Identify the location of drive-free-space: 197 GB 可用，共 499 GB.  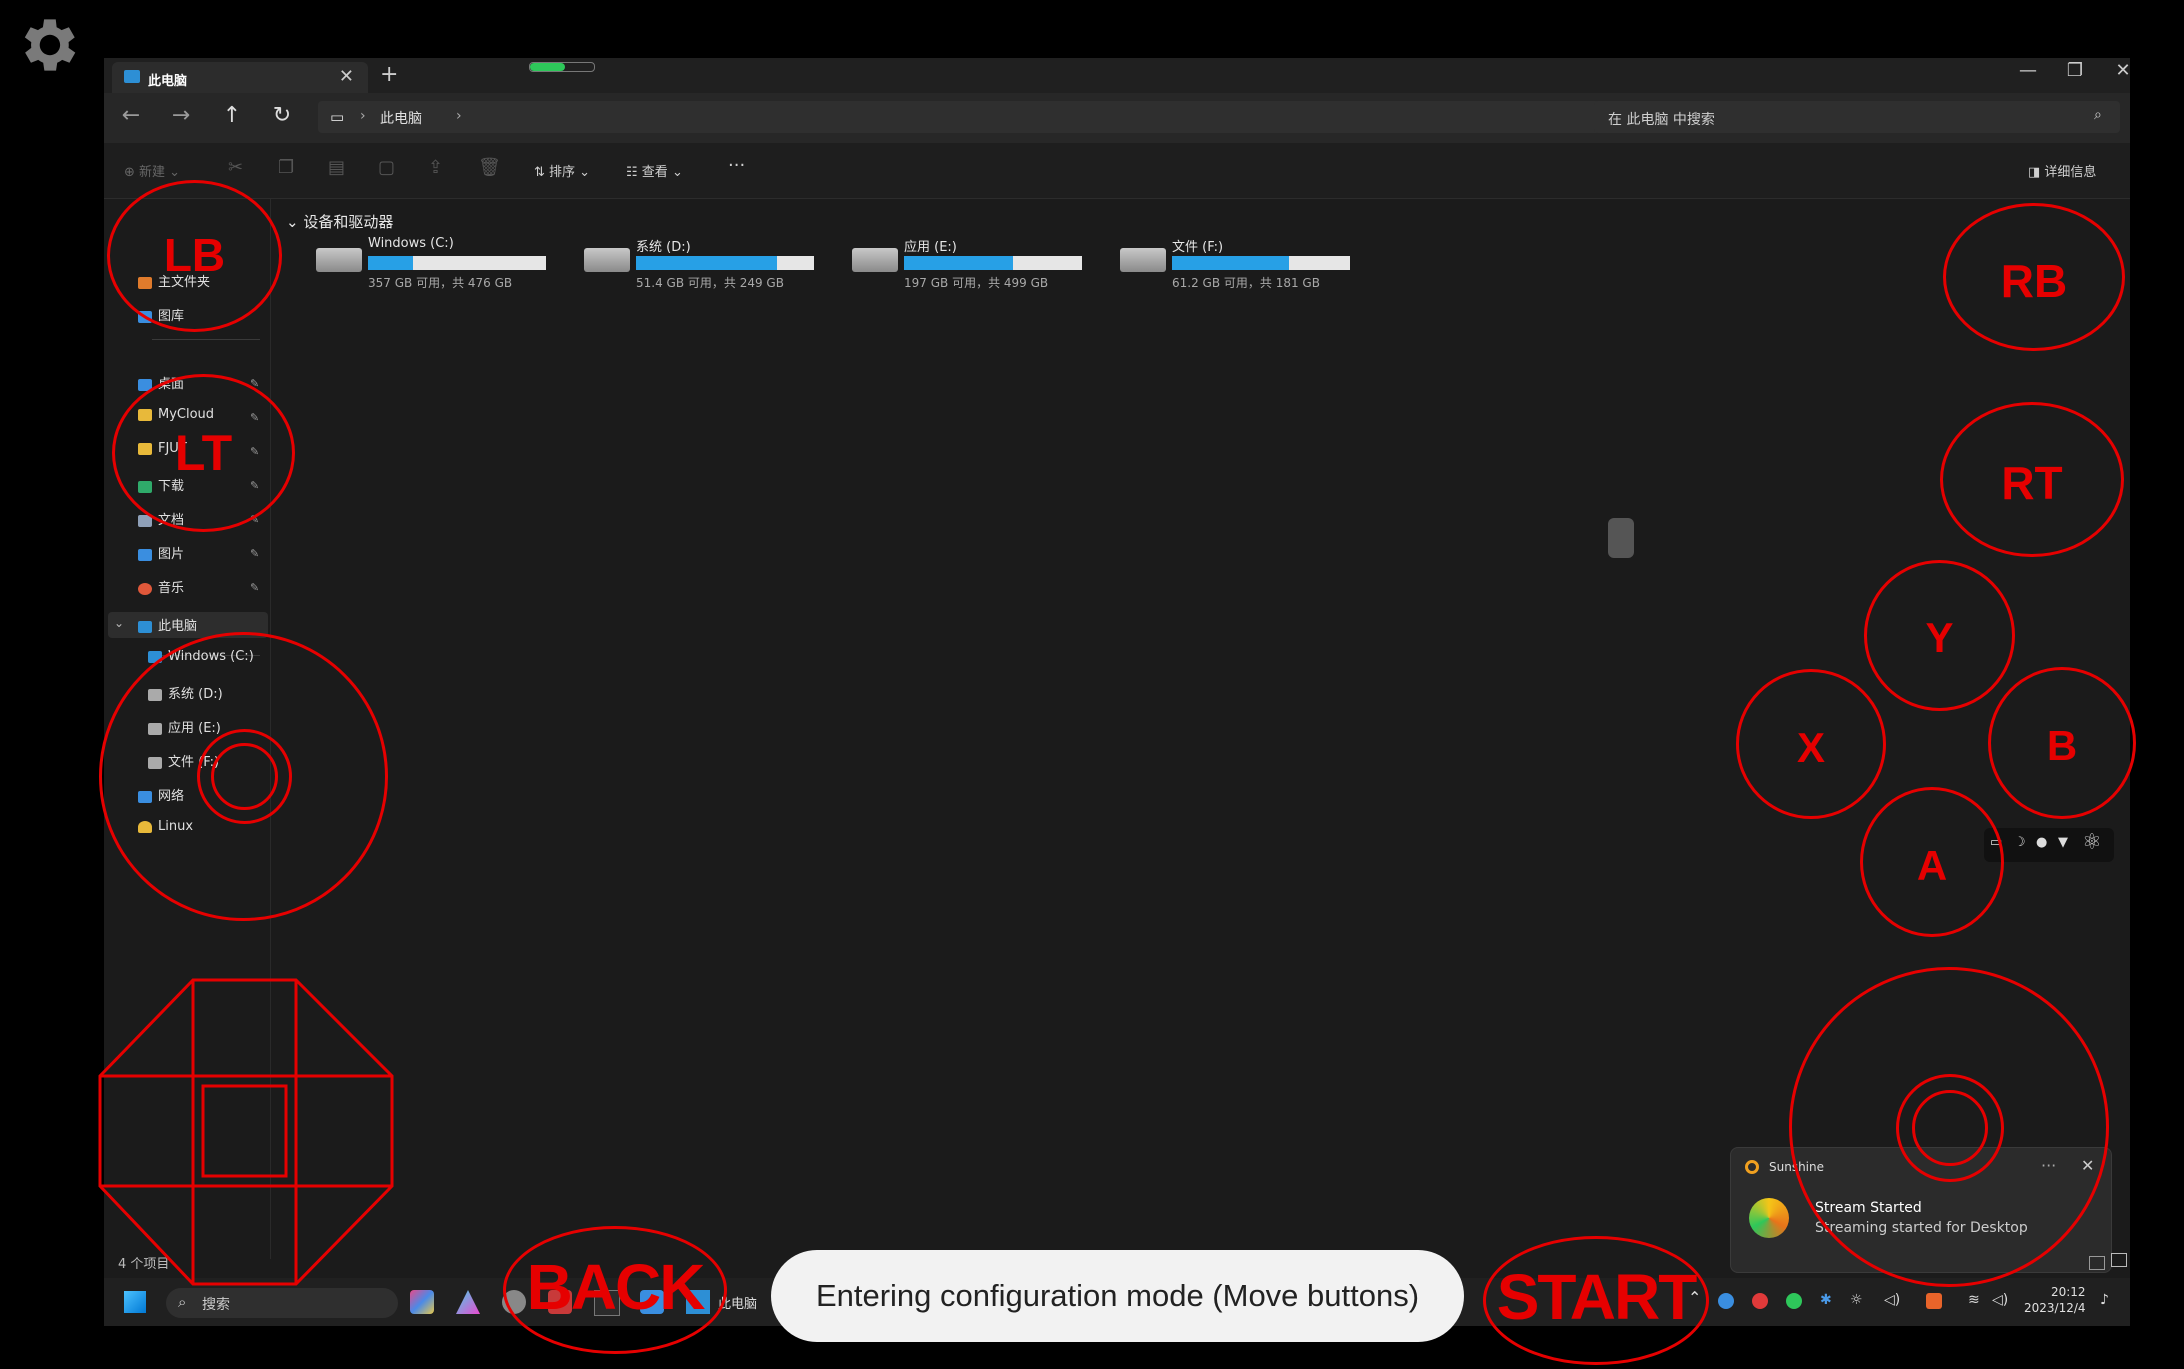
(976, 283).